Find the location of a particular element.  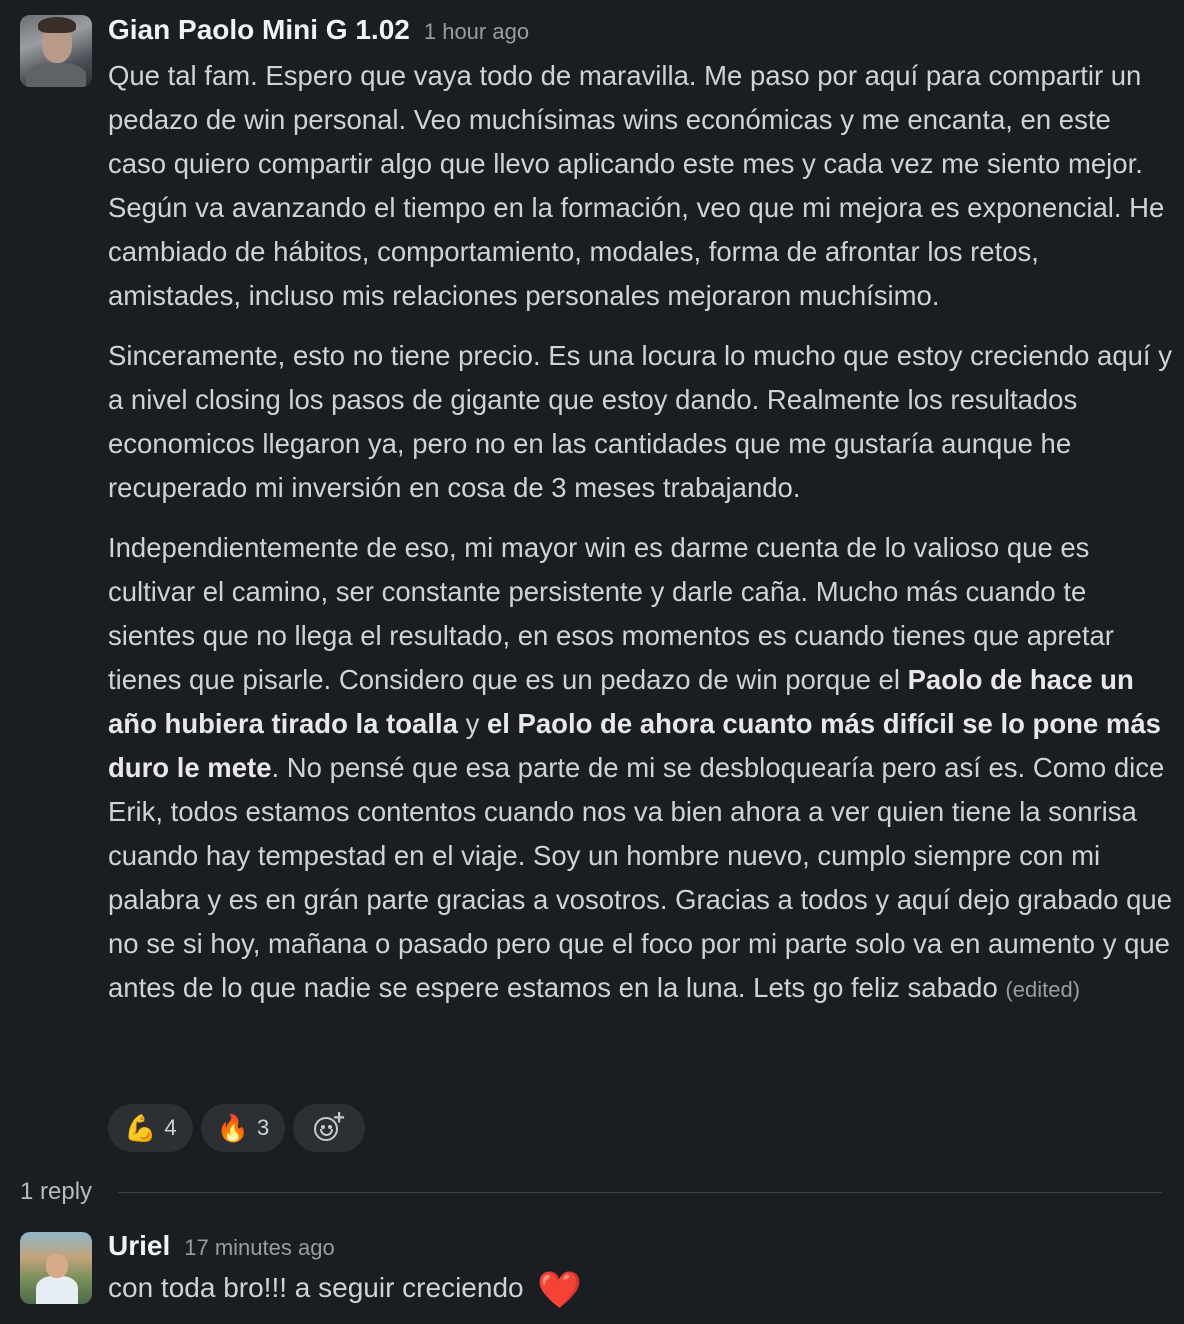

author-name: Gian Paolo Mini G 1.02 is located at coordinates (259, 30).